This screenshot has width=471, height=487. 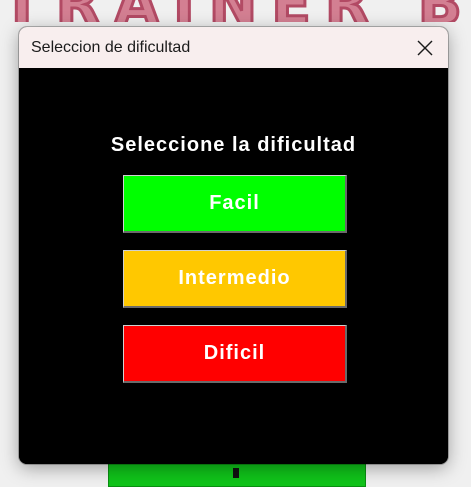 I want to click on intermediate-button: Intermedio, so click(x=235, y=279).